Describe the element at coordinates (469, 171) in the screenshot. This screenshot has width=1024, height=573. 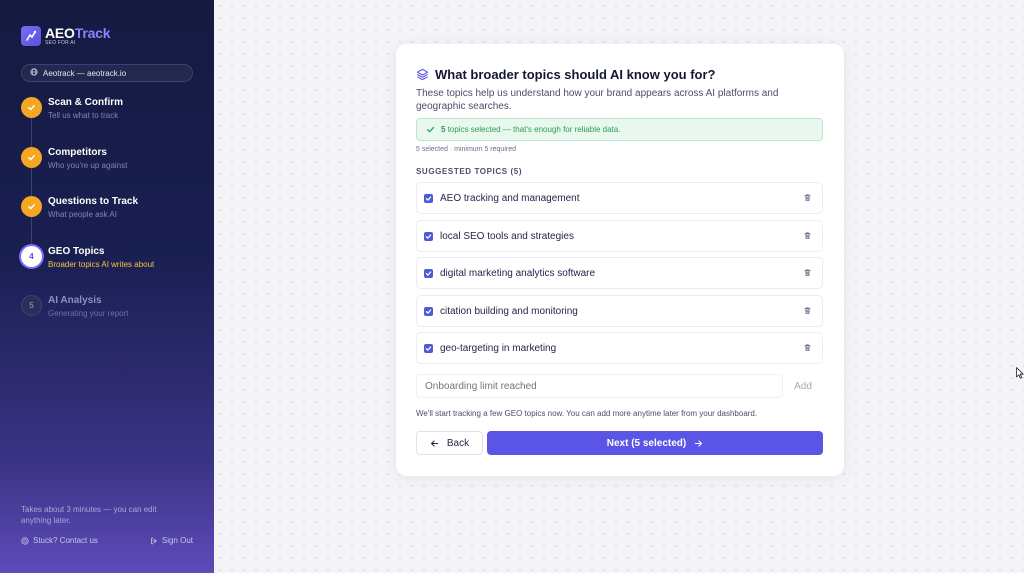
I see `section-label: SUGGESTED TOPICS (5)` at that location.